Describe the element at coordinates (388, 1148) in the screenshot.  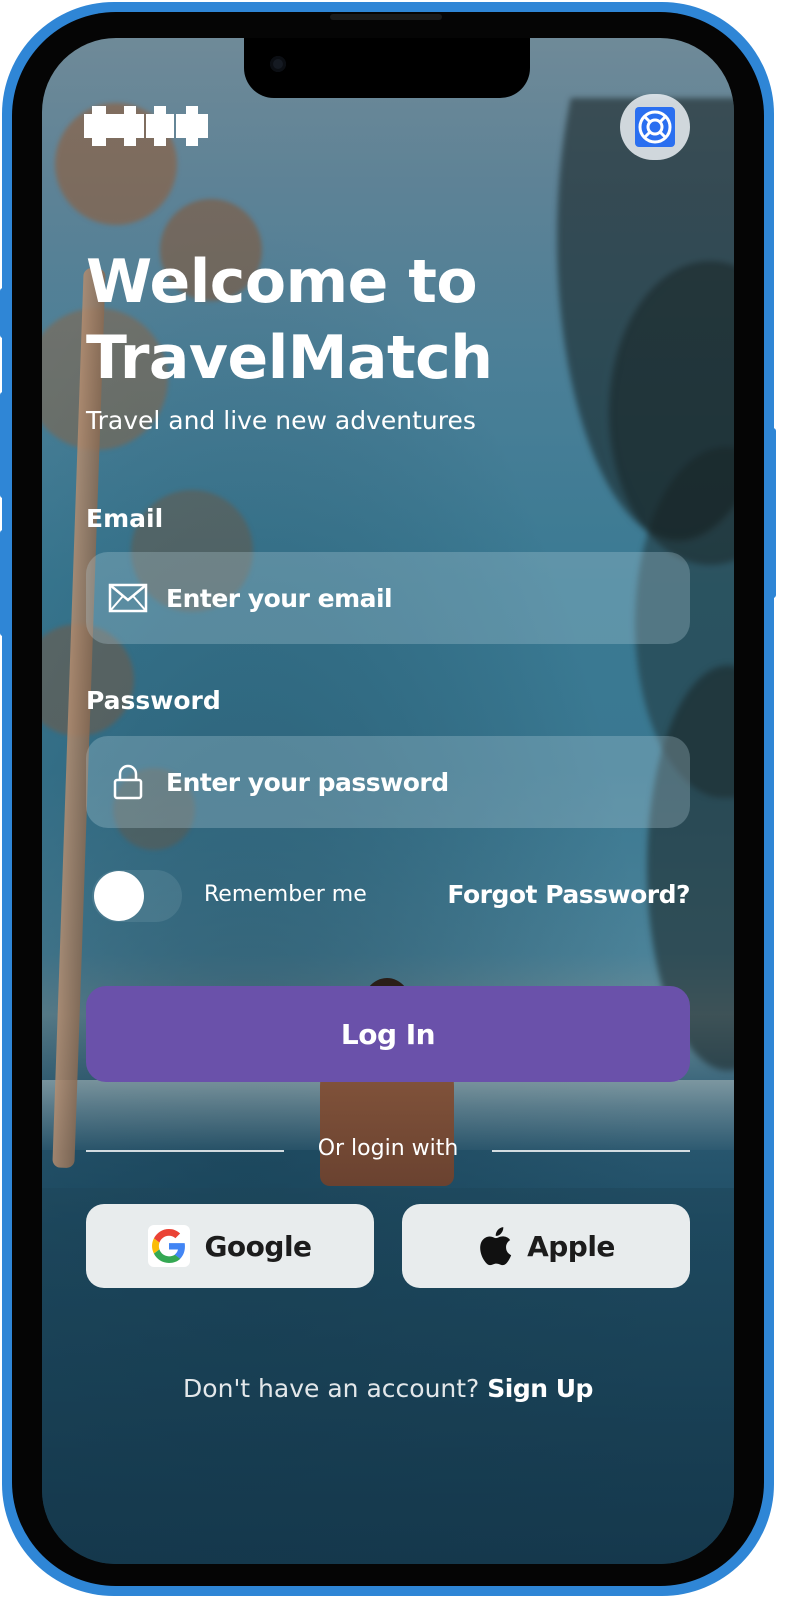
I see `or-login-with-text: Or login with` at that location.